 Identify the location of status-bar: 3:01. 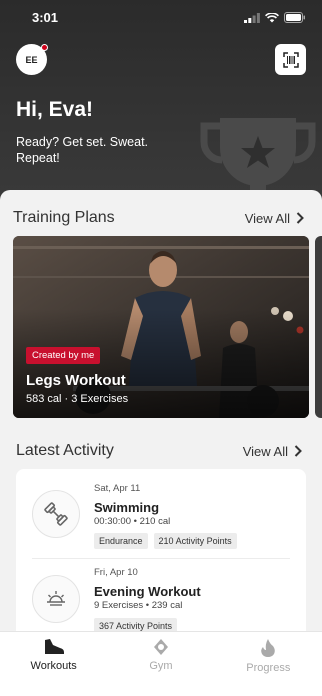
(161, 18).